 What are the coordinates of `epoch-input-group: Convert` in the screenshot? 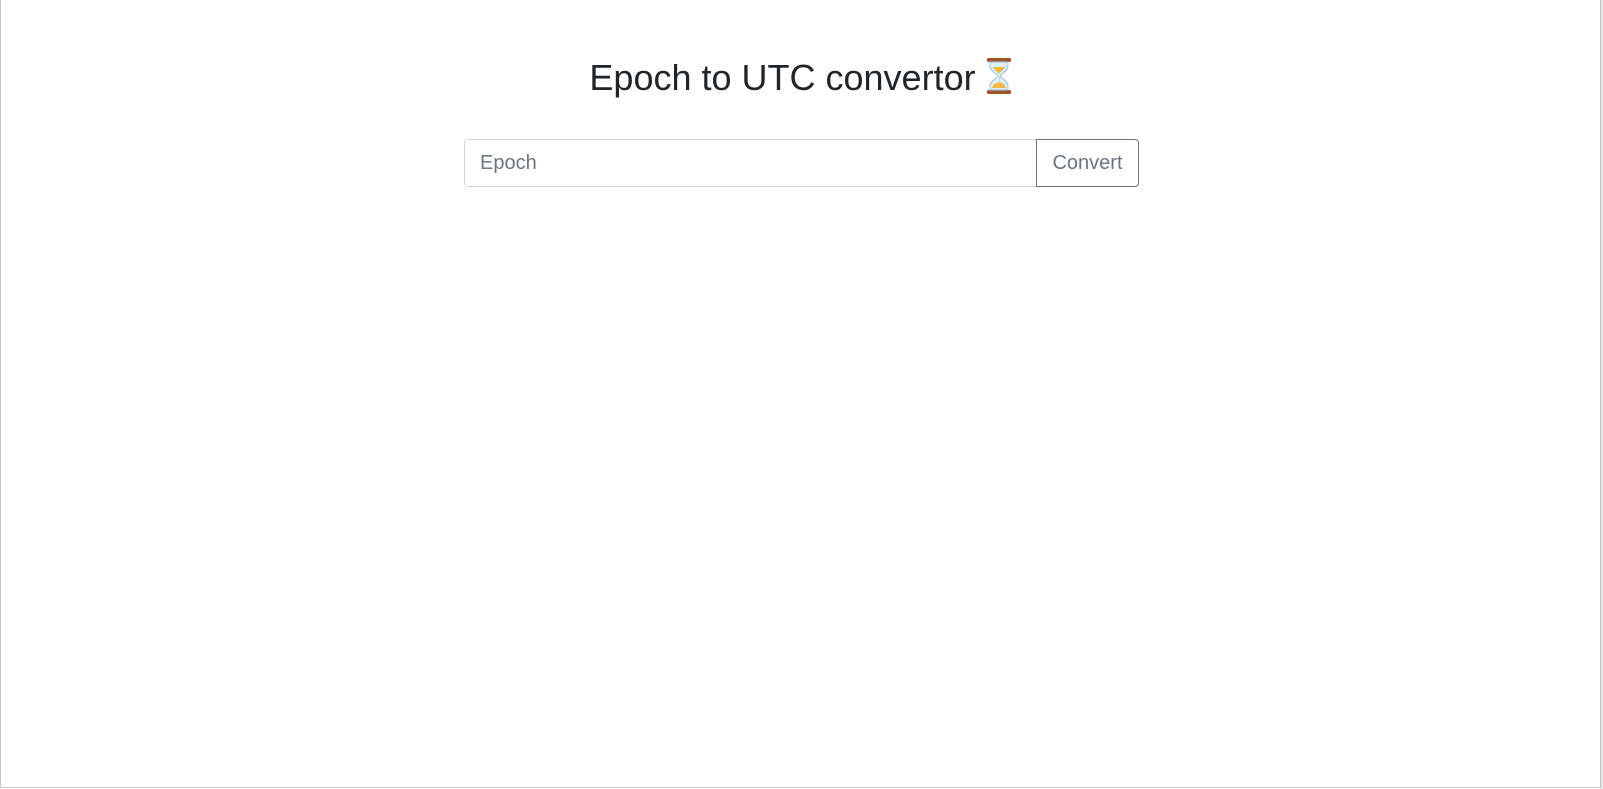 It's located at (801, 163).